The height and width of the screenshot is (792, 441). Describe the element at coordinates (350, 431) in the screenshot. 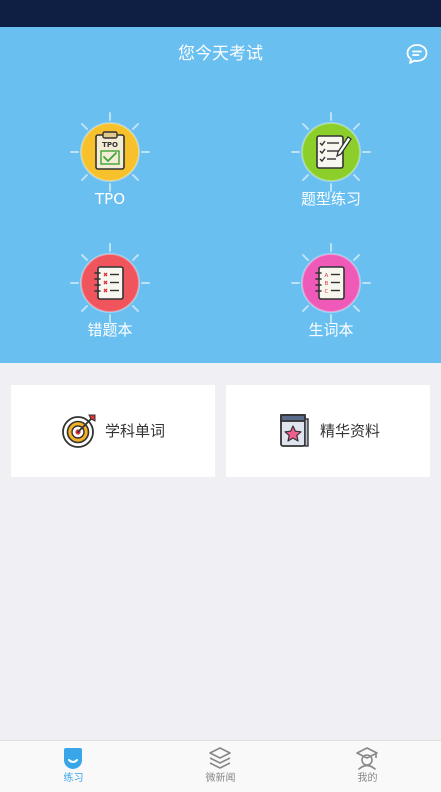

I see `card-label: 精华资料` at that location.